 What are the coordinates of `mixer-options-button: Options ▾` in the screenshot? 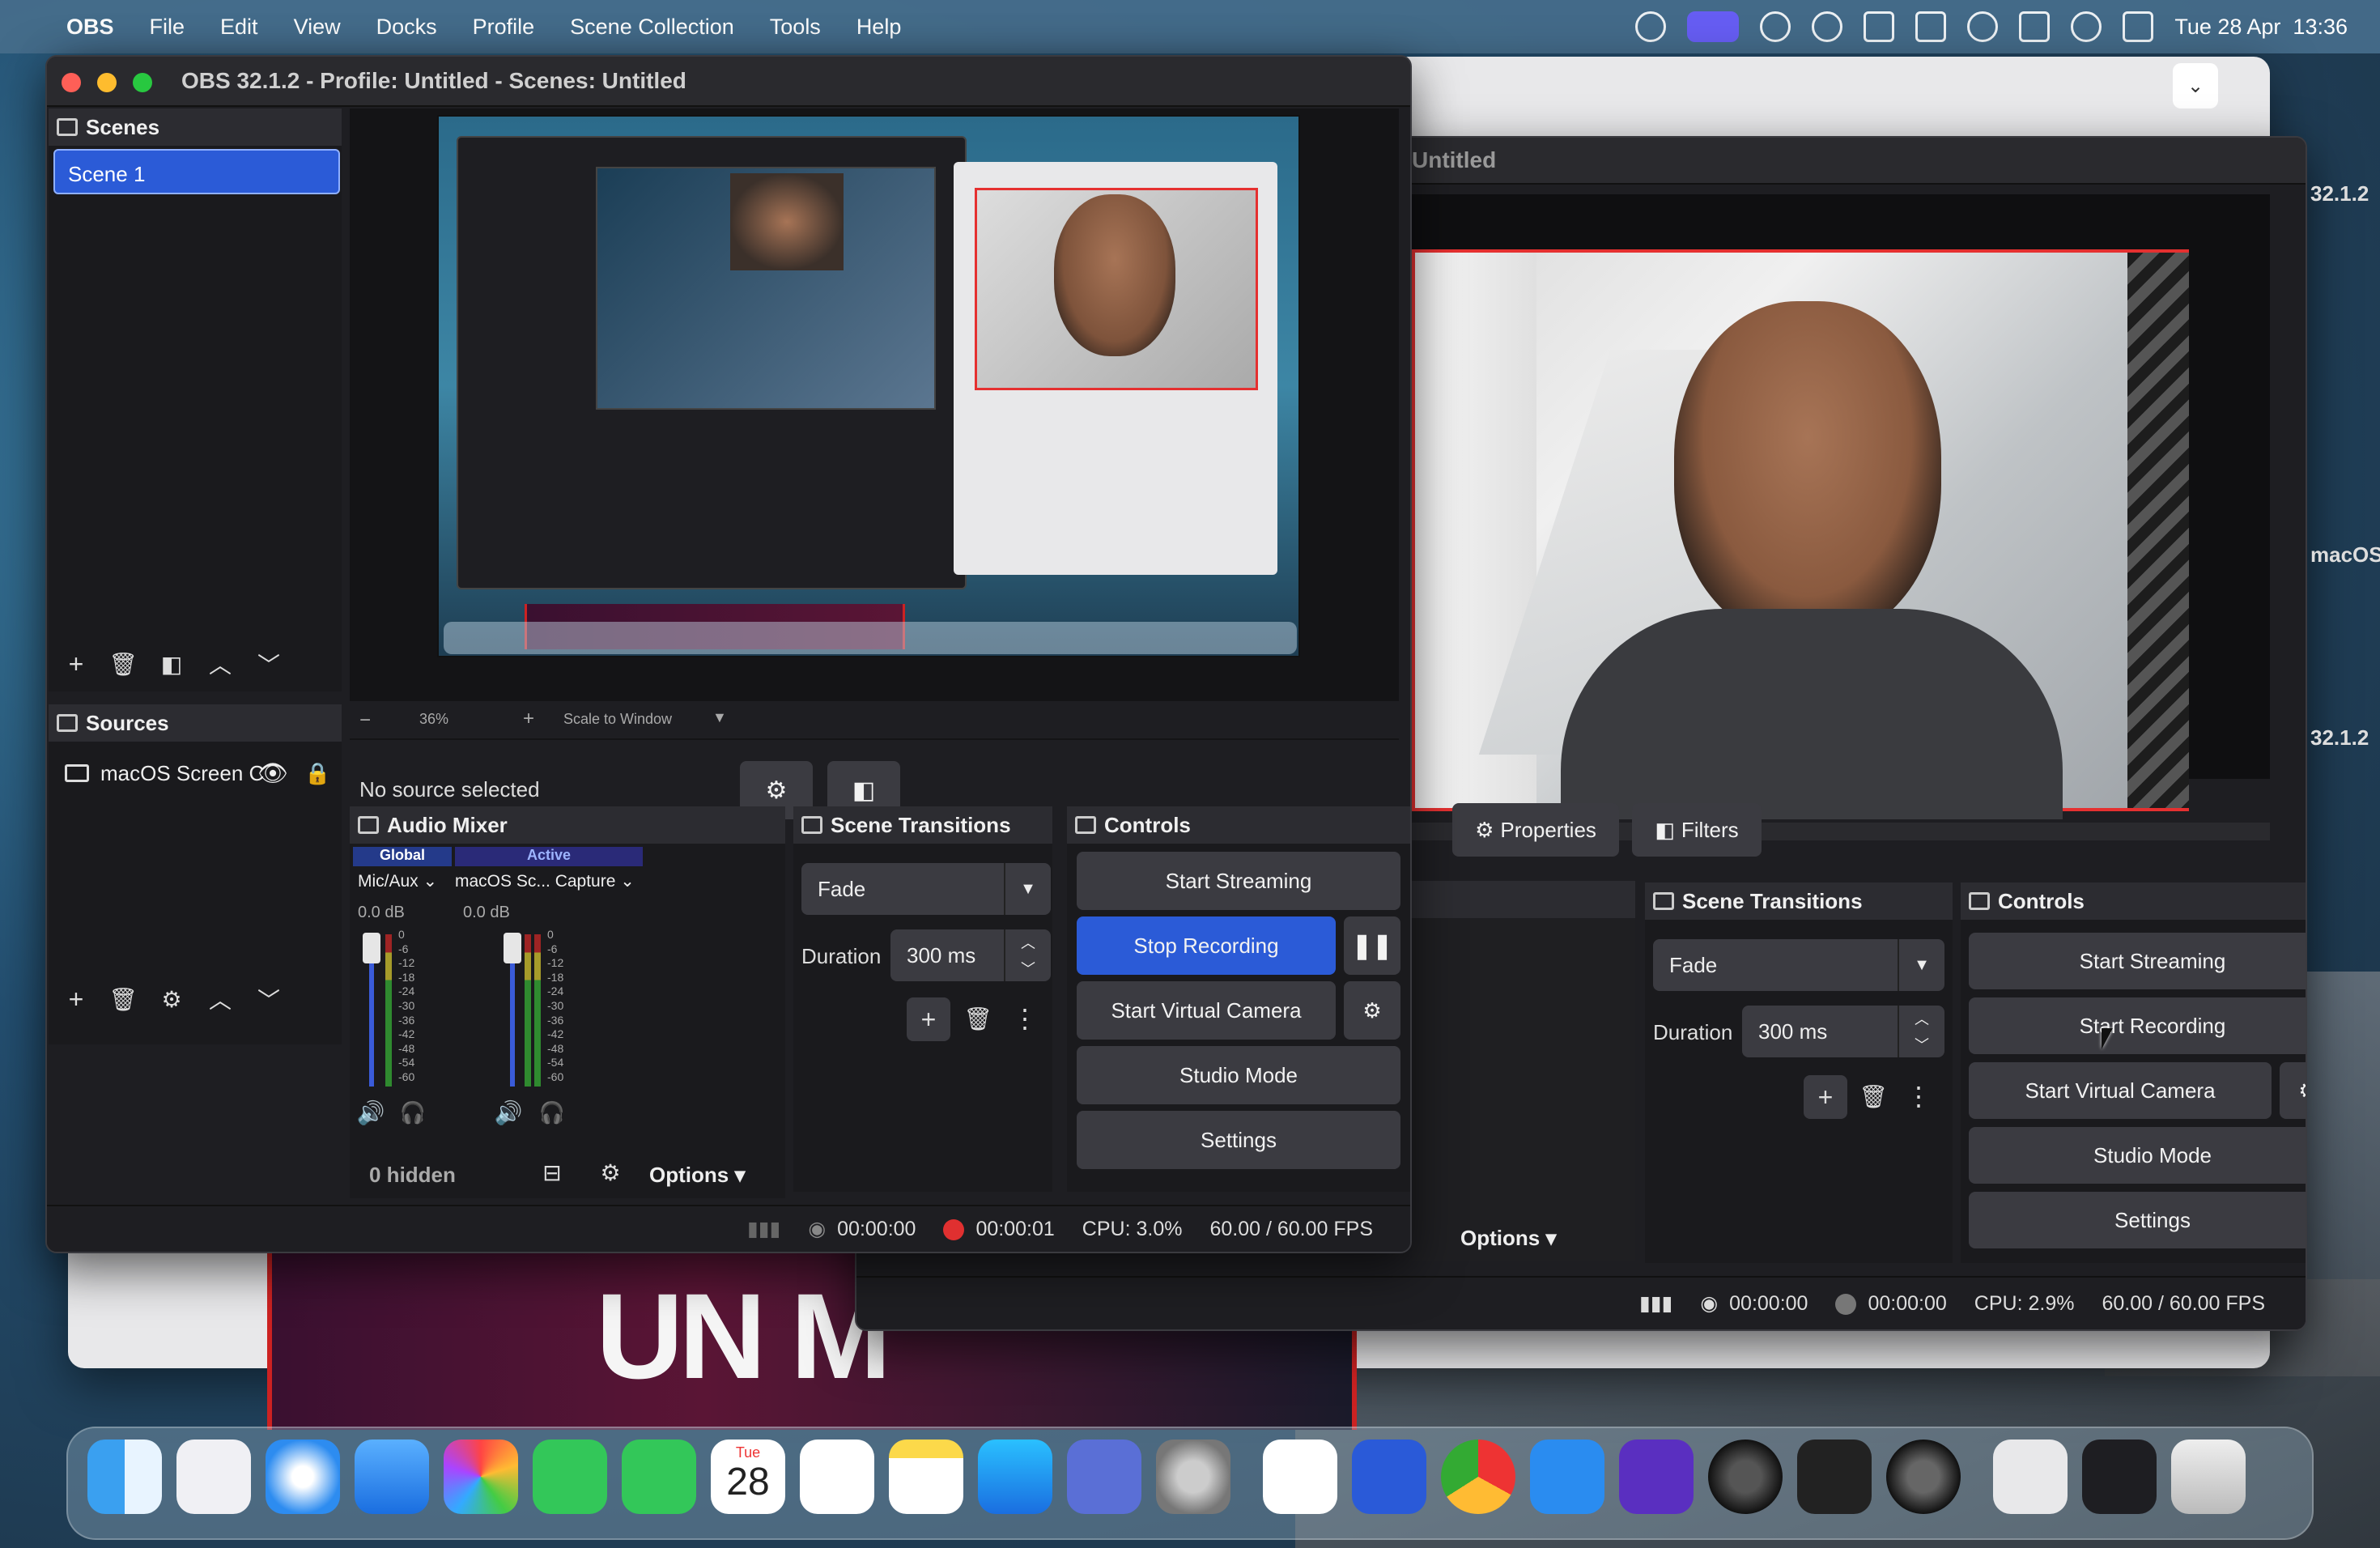 It's located at (697, 1175).